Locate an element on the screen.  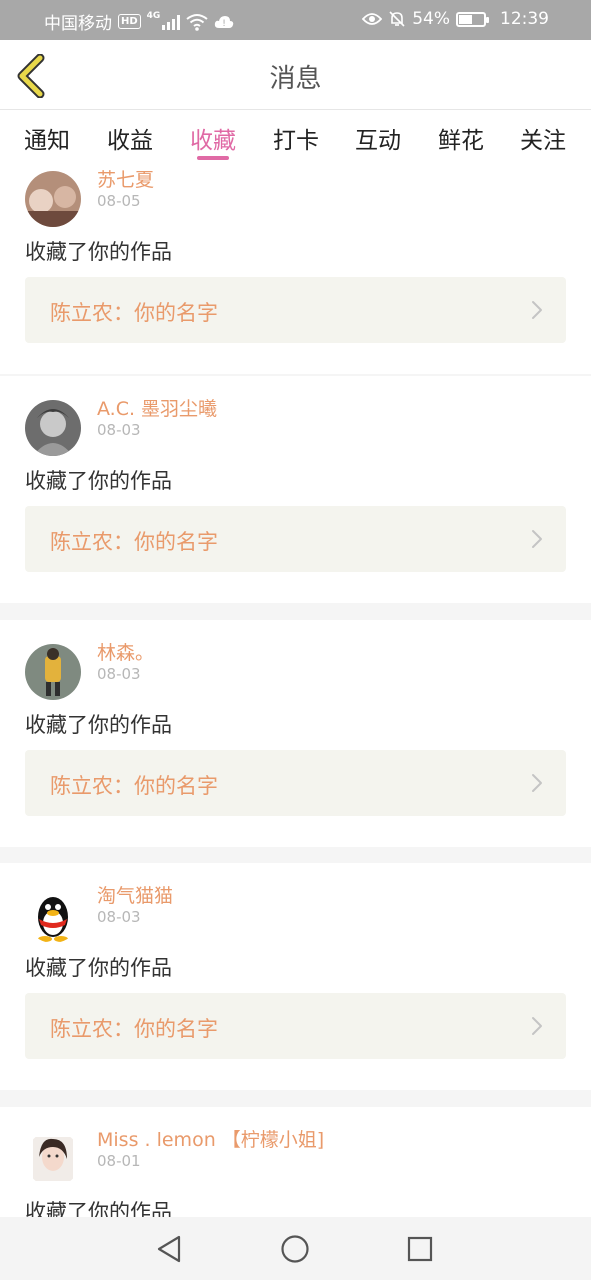
home-circle-icon is located at coordinates (295, 1249).